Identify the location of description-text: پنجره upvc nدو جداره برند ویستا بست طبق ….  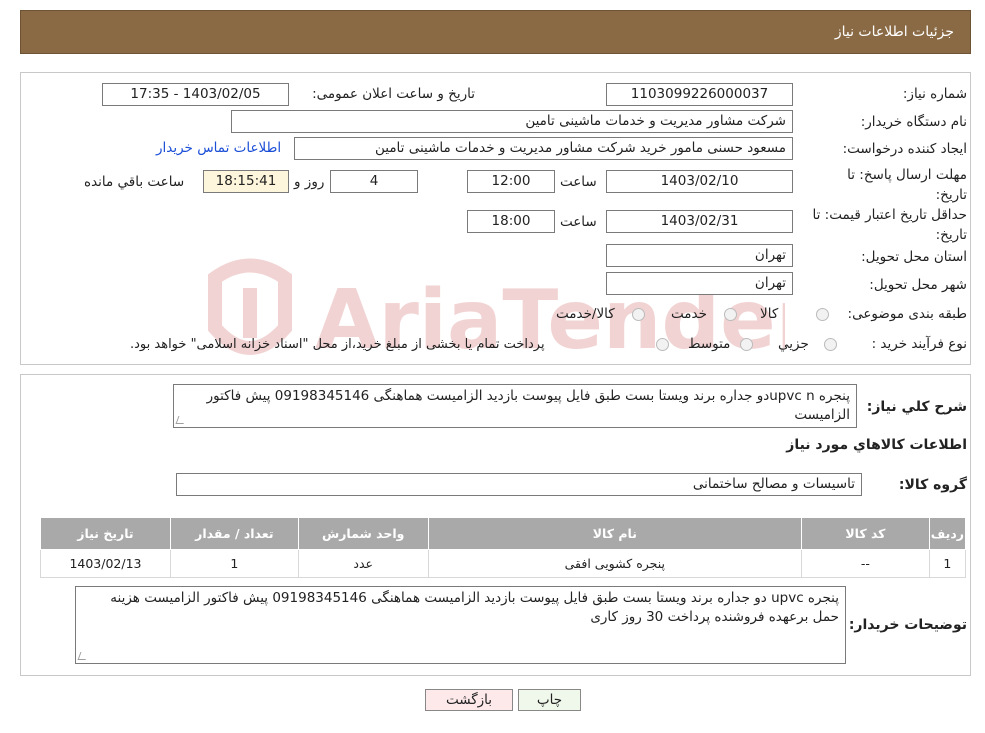
(528, 405).